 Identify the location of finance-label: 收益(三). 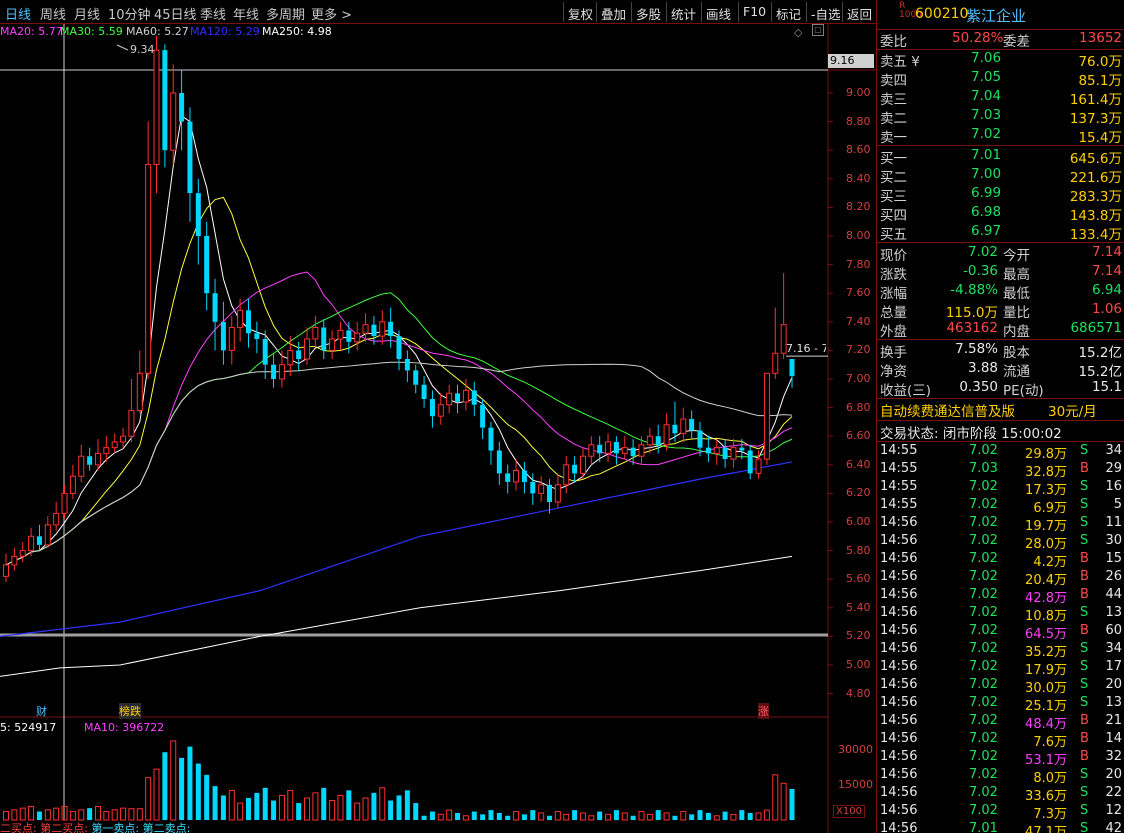
(906, 391).